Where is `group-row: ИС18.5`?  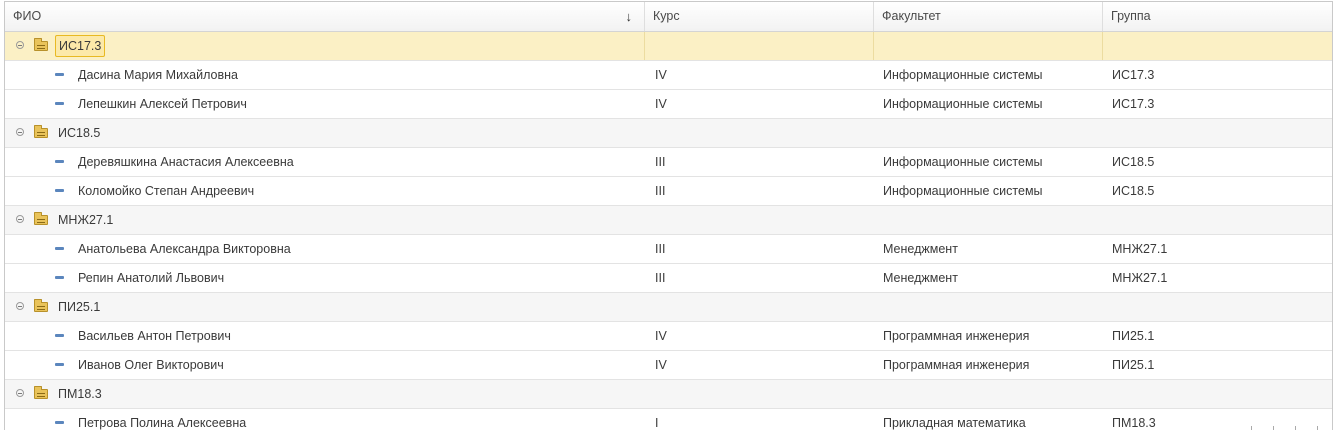 group-row: ИС18.5 is located at coordinates (668, 133).